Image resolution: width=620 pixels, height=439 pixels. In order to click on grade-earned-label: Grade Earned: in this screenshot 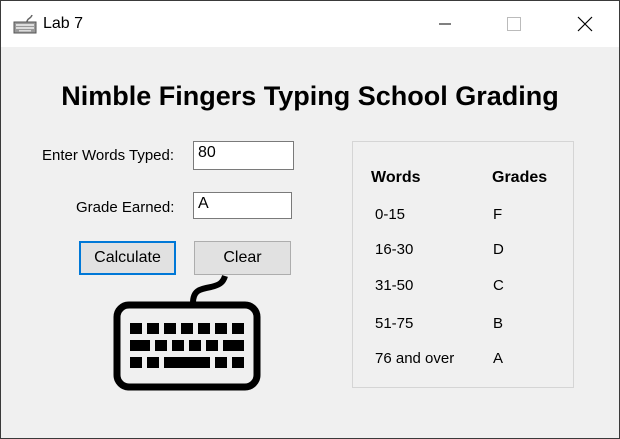, I will do `click(125, 207)`.